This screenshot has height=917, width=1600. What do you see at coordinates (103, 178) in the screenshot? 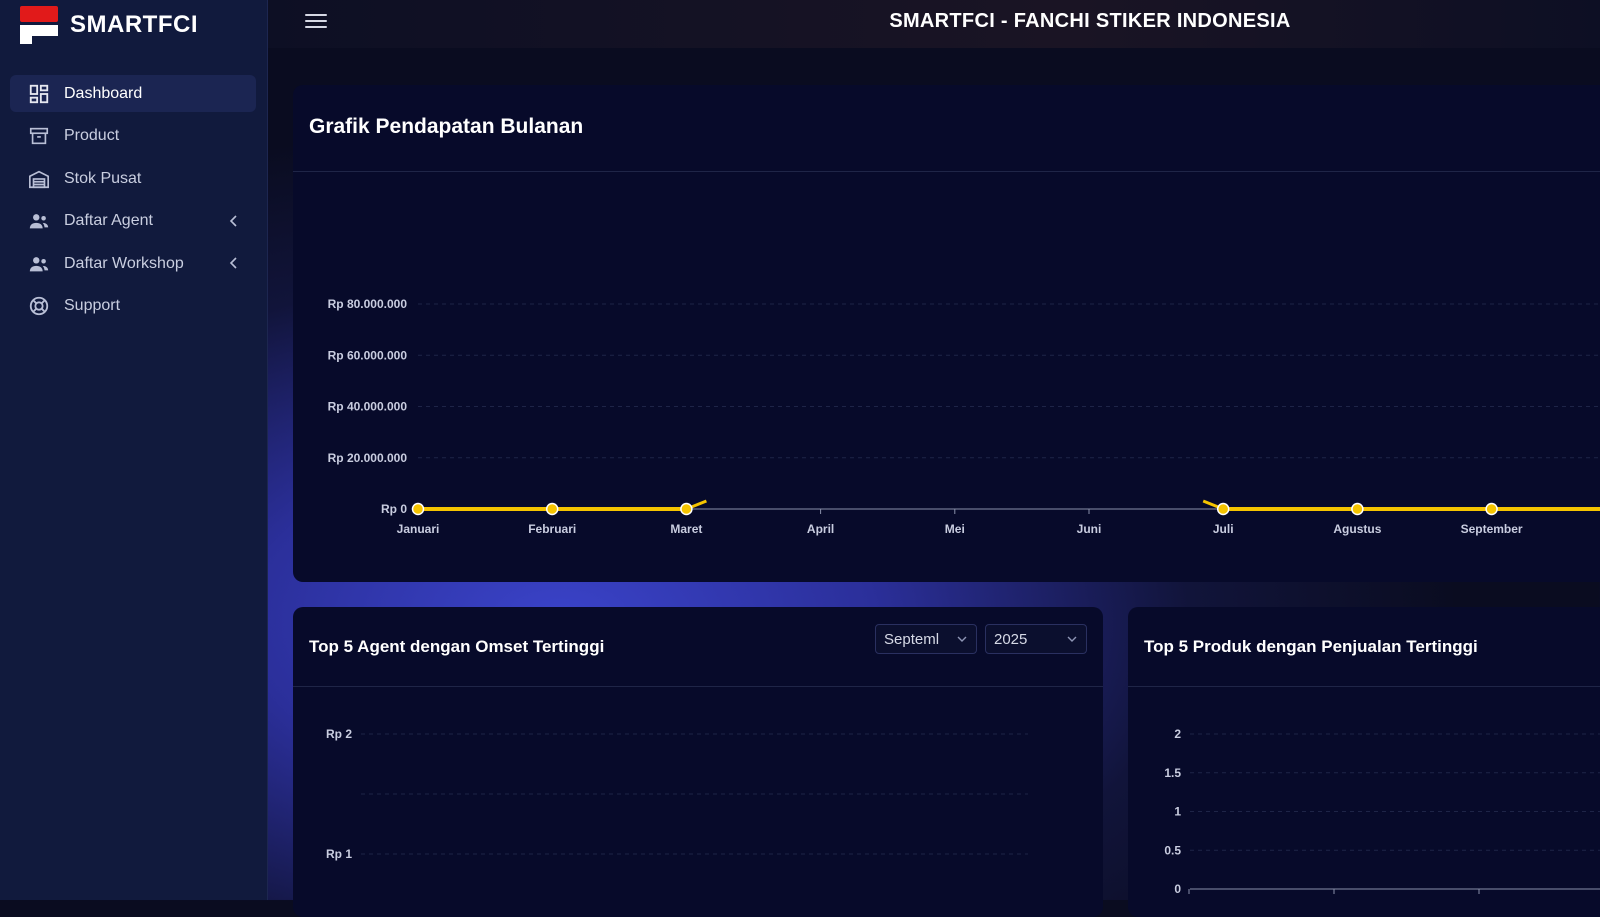
I see `sidebar-item-label: Stok Pusat` at bounding box center [103, 178].